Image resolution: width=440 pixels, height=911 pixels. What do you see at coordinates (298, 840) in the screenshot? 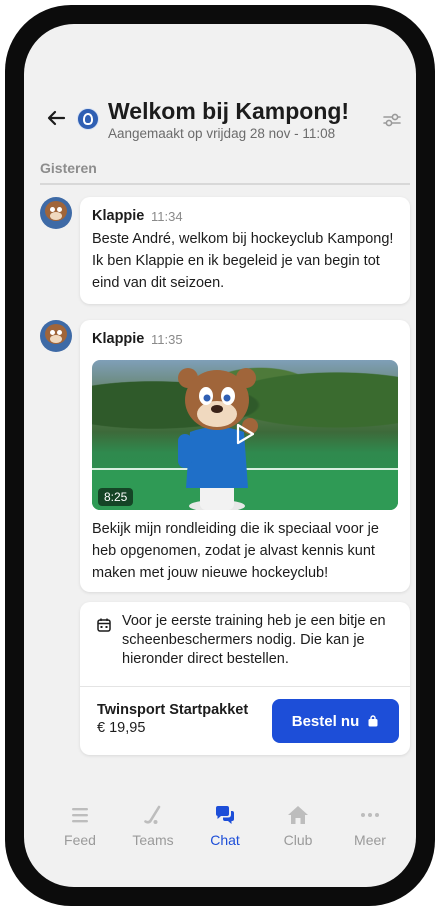
I see `nav-label: Club` at bounding box center [298, 840].